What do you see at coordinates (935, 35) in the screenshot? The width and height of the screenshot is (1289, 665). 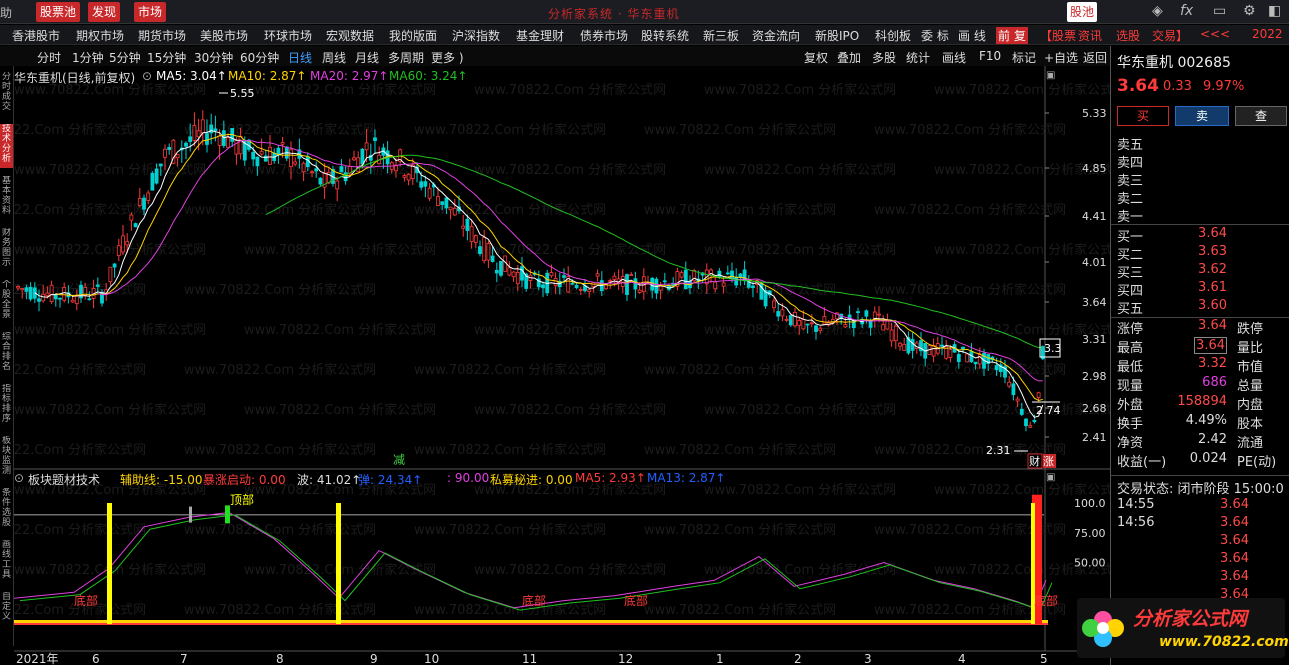 I see `menu-item-15: 委 标` at bounding box center [935, 35].